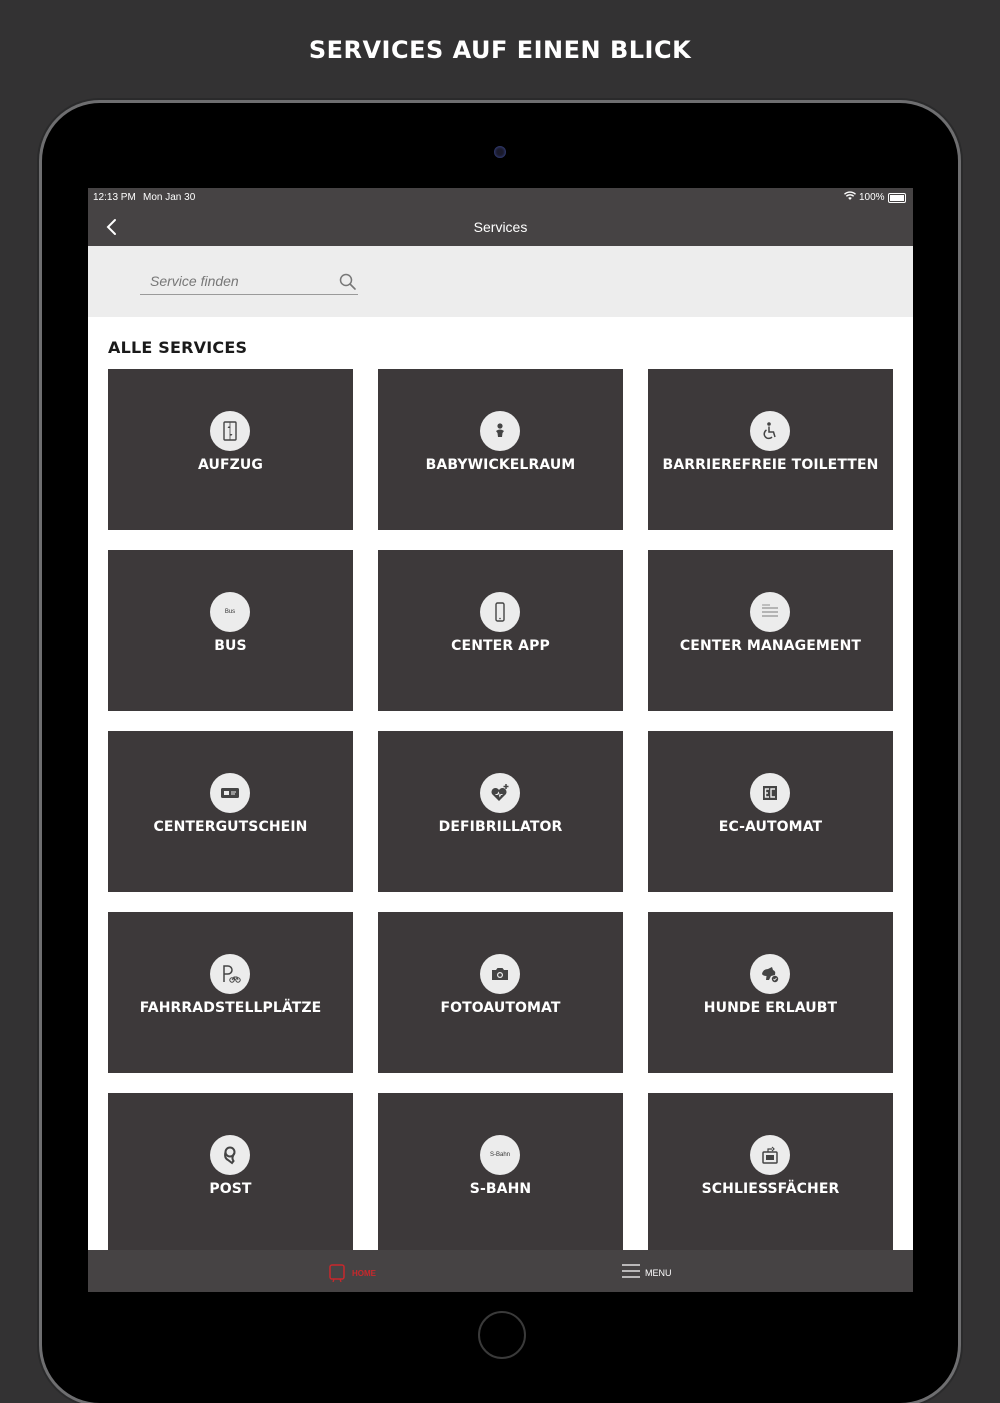 The width and height of the screenshot is (1000, 1403). What do you see at coordinates (230, 1189) in the screenshot?
I see `service-label: POST` at bounding box center [230, 1189].